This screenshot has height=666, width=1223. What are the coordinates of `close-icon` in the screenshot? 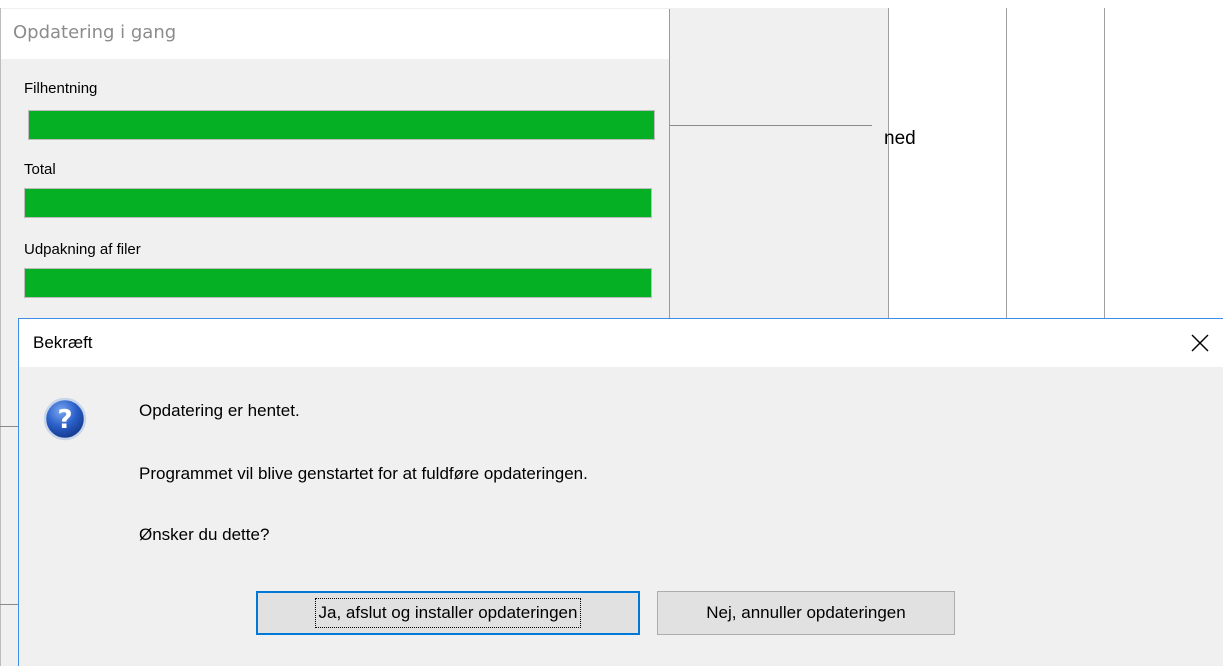 It's located at (1200, 343).